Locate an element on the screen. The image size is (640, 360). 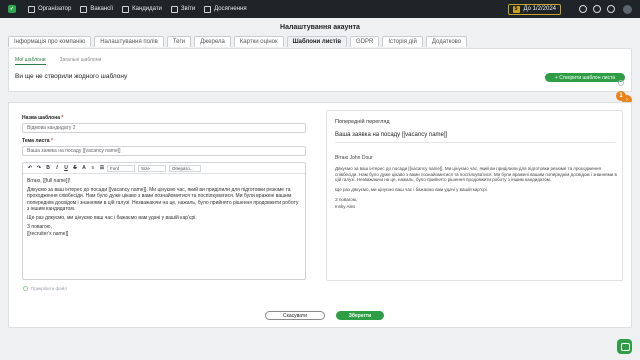
trophy-icon is located at coordinates (208, 9).